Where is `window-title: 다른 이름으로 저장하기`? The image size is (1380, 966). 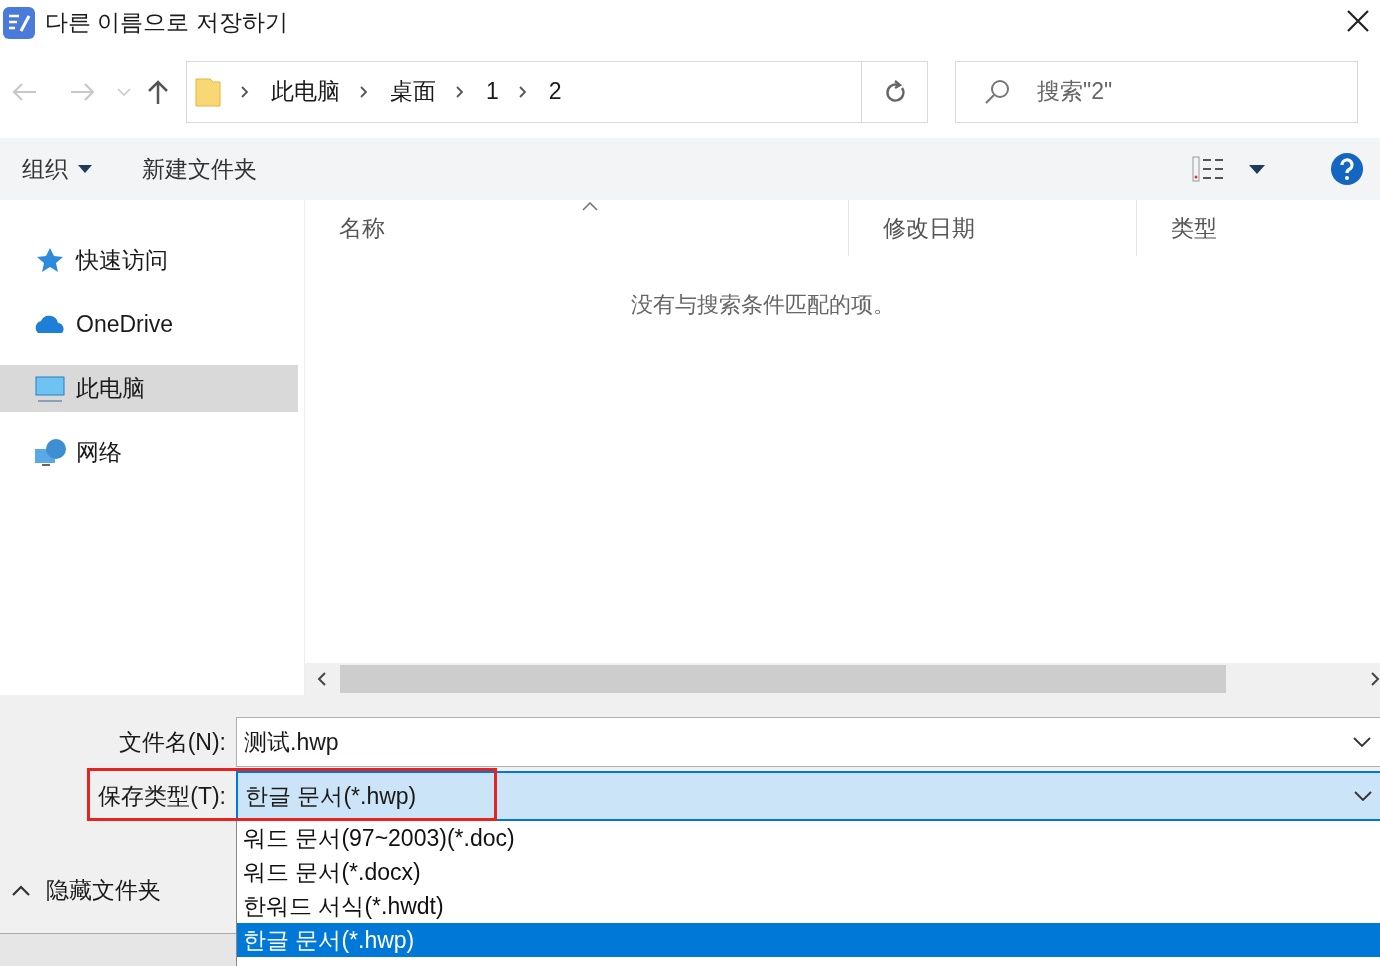
window-title: 다른 이름으로 저장하기 is located at coordinates (166, 23).